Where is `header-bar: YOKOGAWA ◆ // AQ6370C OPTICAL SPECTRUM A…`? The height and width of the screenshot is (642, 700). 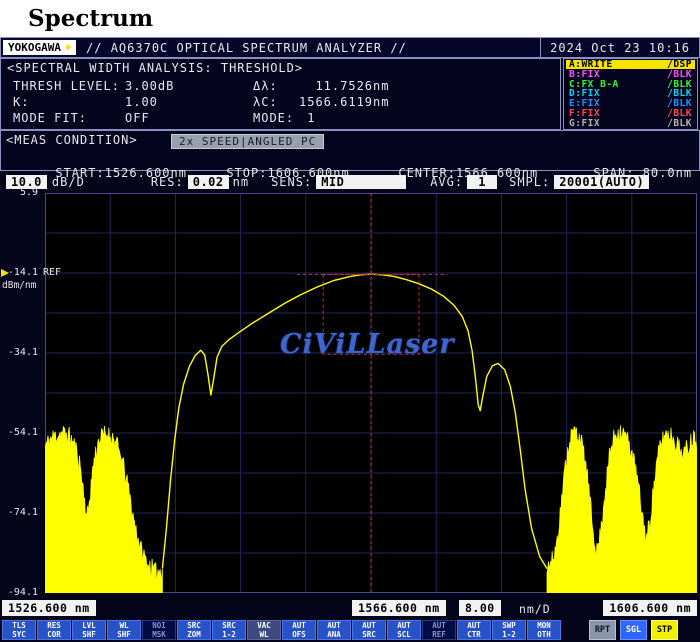
header-bar: YOKOGAWA ◆ // AQ6370C OPTICAL SPECTRUM A… is located at coordinates (350, 47).